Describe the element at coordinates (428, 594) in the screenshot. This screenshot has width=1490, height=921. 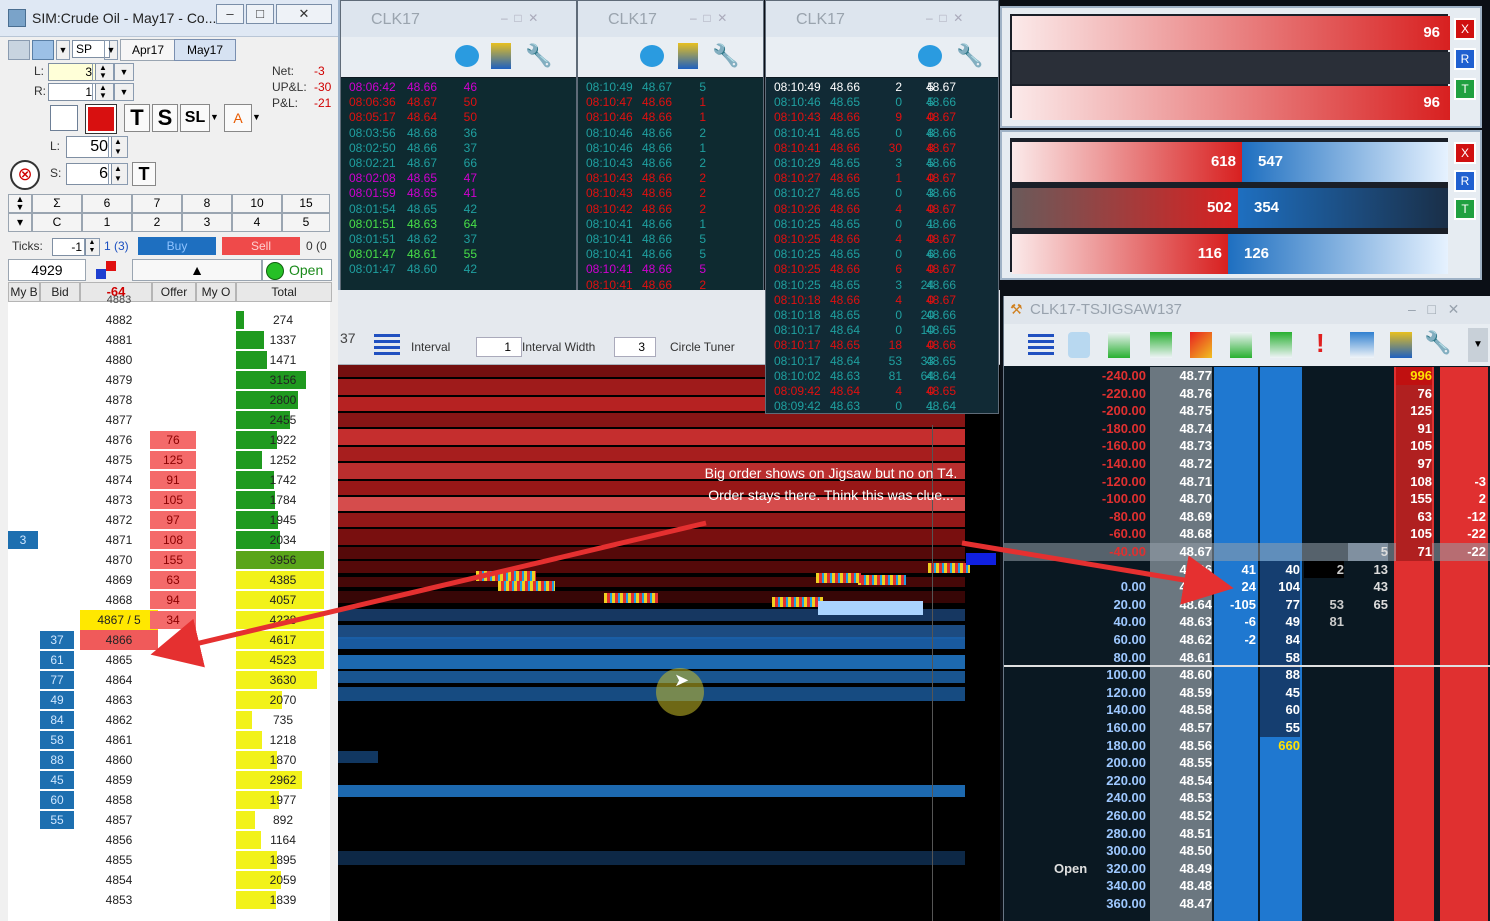
I see `arrow-to-t4` at that location.